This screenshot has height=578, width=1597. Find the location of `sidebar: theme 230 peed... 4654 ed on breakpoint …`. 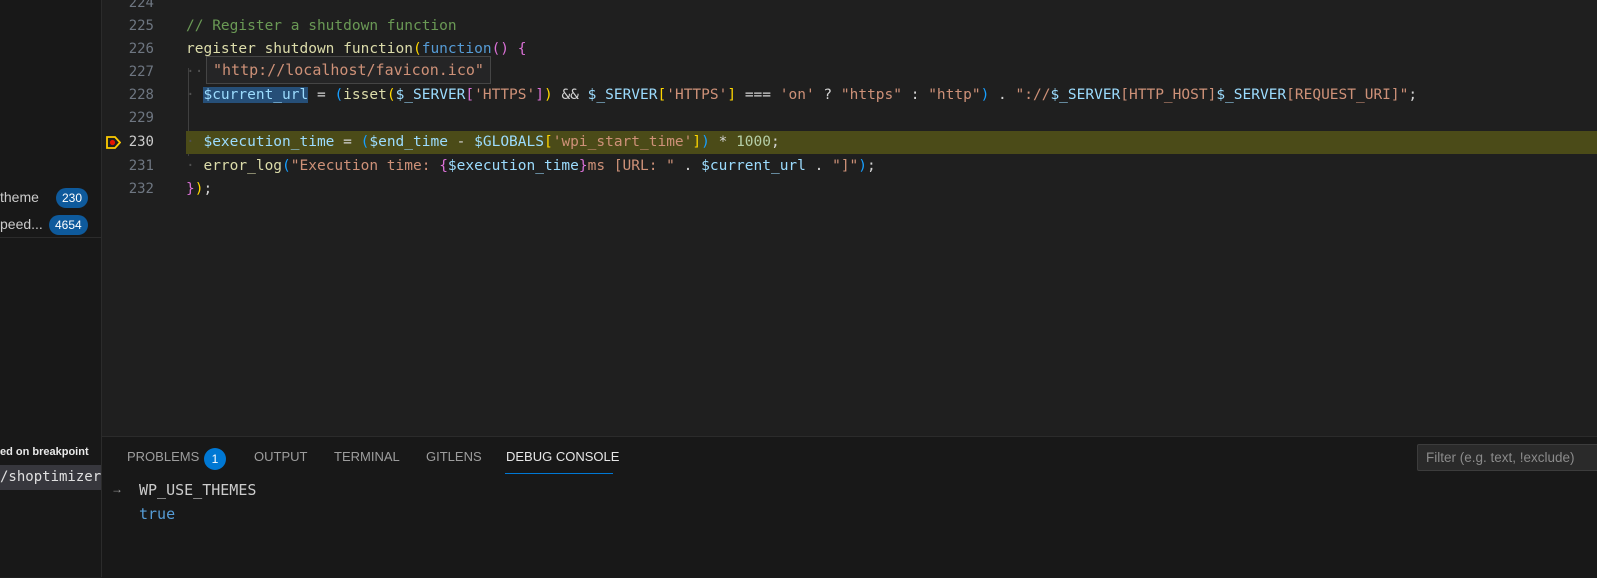

sidebar: theme 230 peed... 4654 ed on breakpoint … is located at coordinates (51, 288).